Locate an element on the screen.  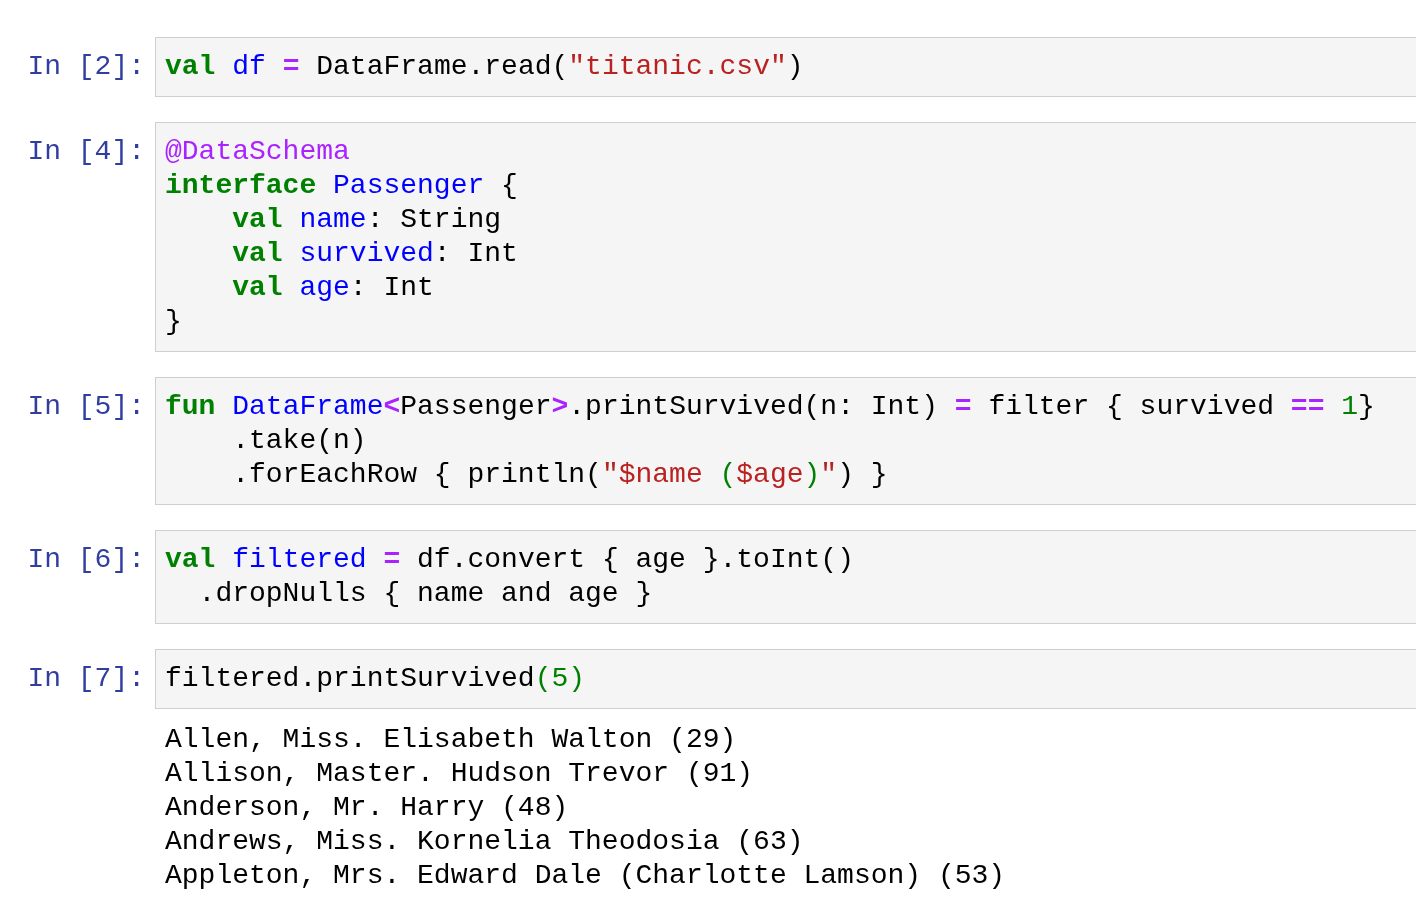
code-line: fun DataFrame<Passenger>.printSurvived(n: Int) = filter { survived == 1} is located at coordinates (770, 407).